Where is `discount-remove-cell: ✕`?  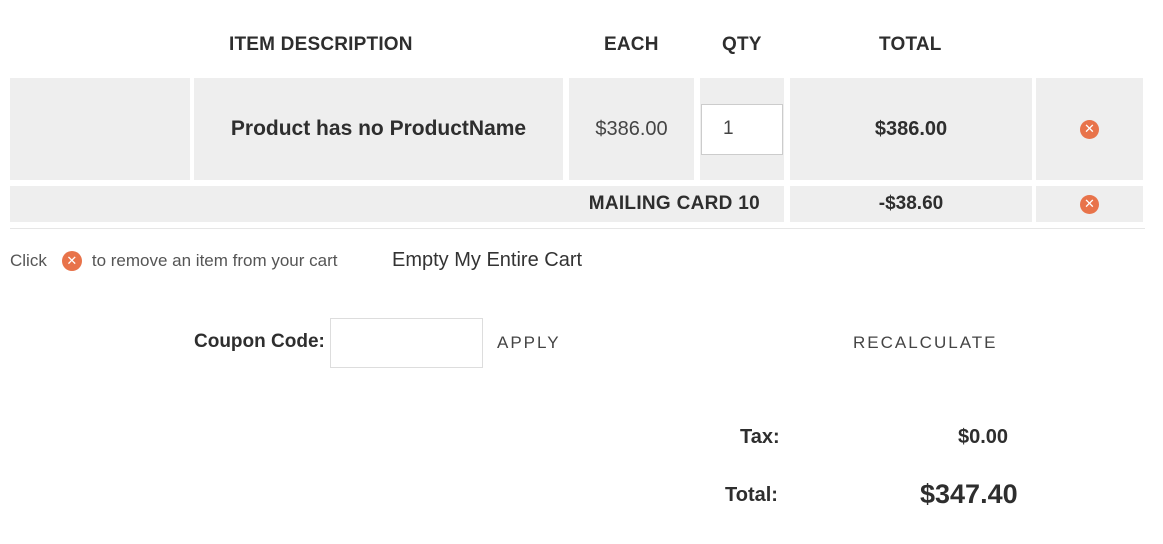 discount-remove-cell: ✕ is located at coordinates (1089, 204).